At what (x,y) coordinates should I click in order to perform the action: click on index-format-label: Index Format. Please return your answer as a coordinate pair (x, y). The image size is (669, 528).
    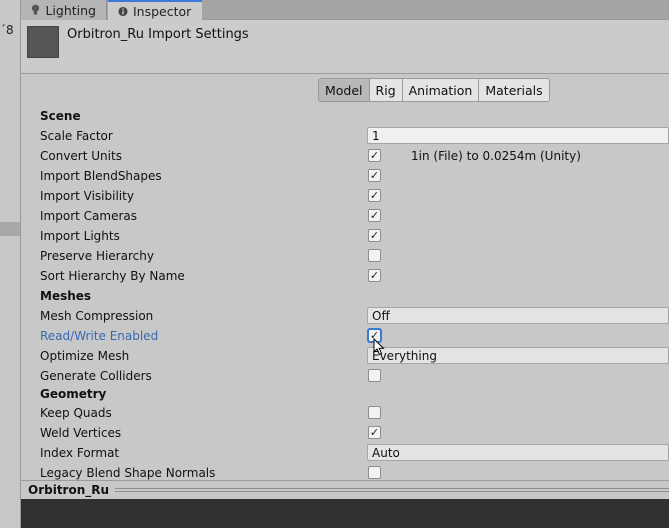
    Looking at the image, I should click on (80, 453).